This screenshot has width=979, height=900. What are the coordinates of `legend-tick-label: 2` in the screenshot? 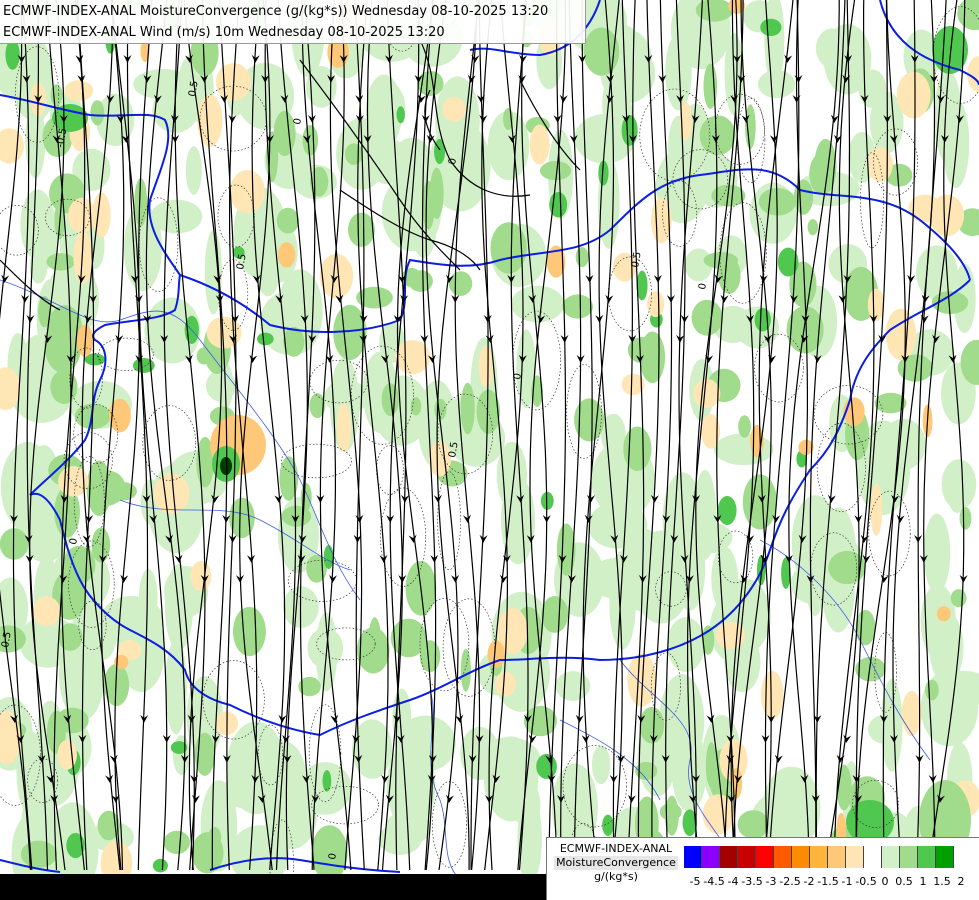 It's located at (961, 881).